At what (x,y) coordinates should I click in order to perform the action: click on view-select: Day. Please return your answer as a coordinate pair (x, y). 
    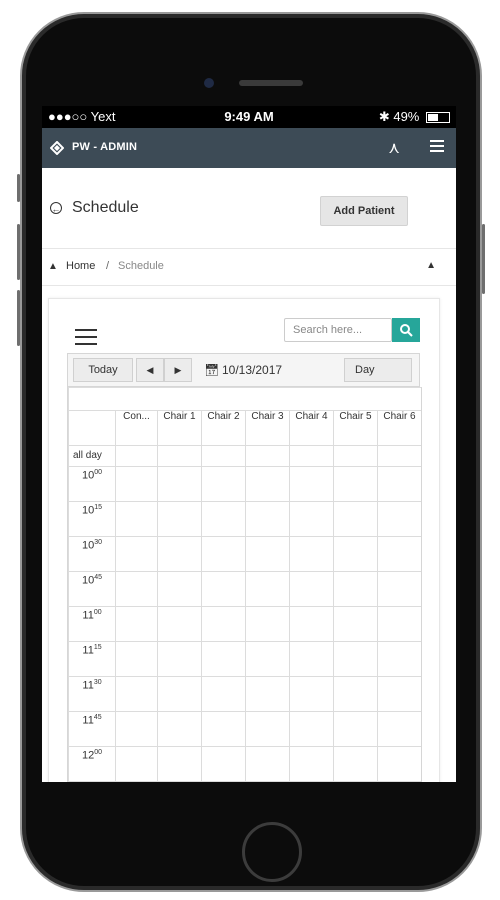
    Looking at the image, I should click on (378, 370).